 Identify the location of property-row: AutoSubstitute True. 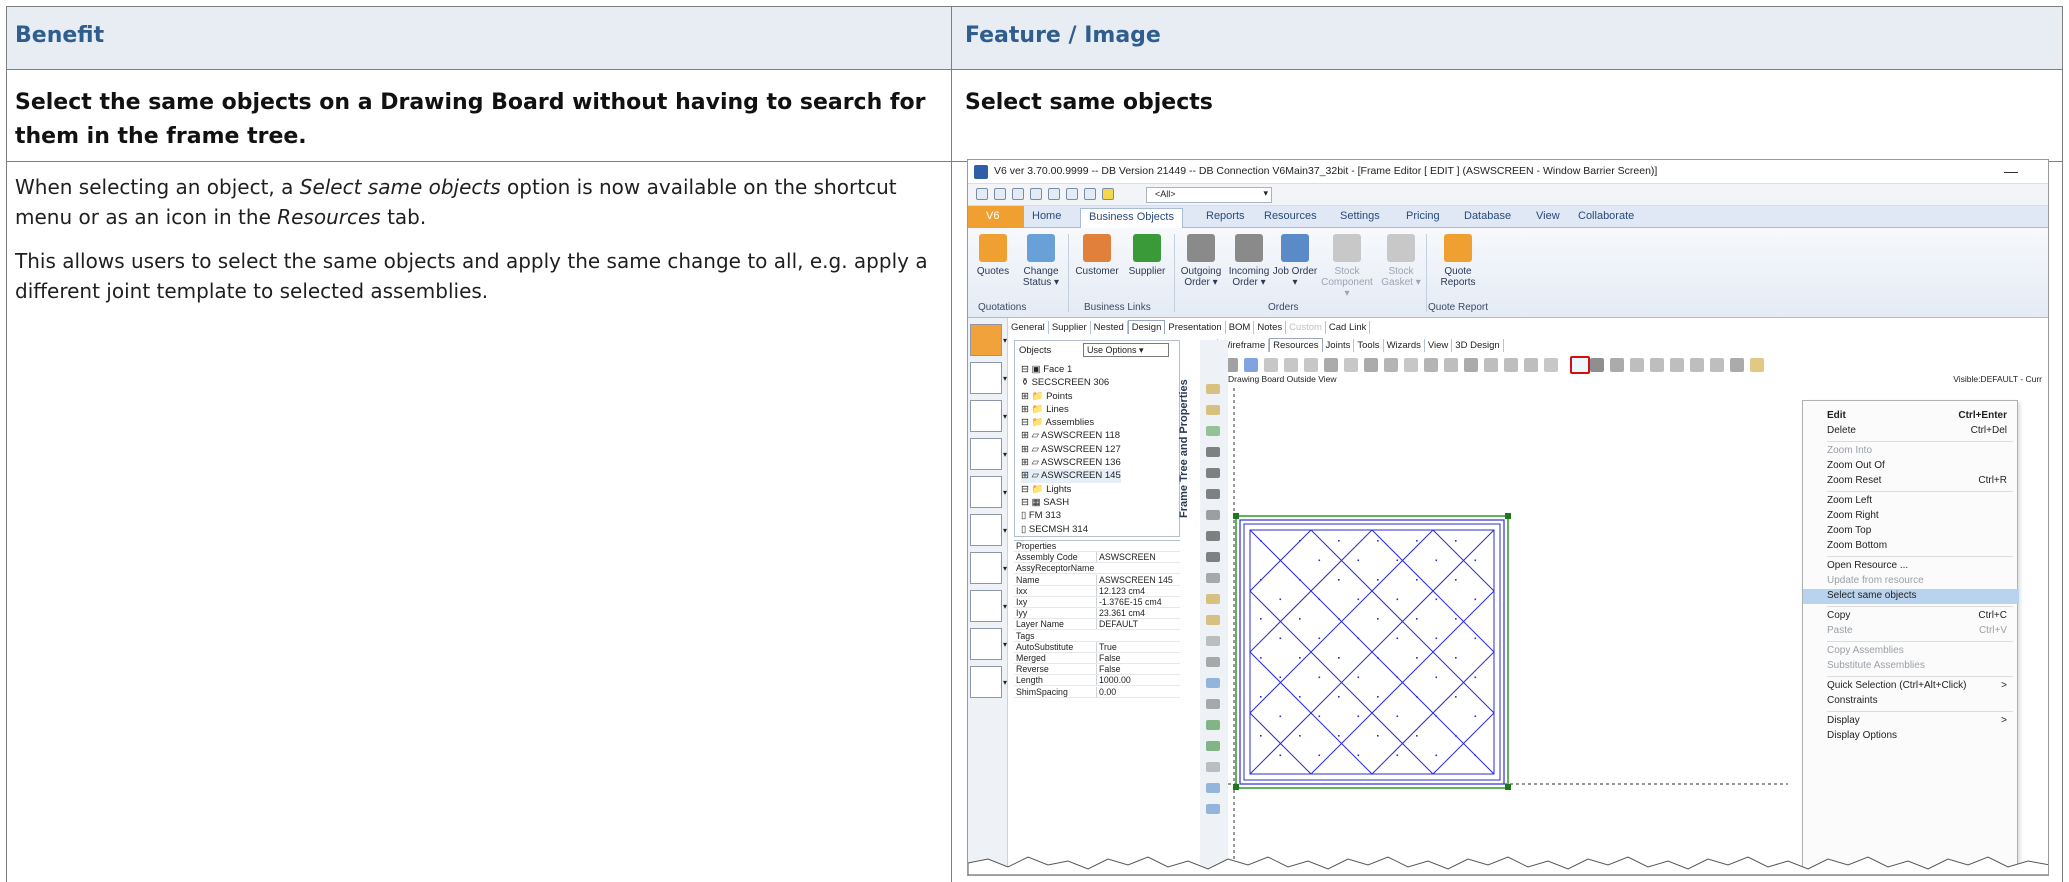
(1097, 647).